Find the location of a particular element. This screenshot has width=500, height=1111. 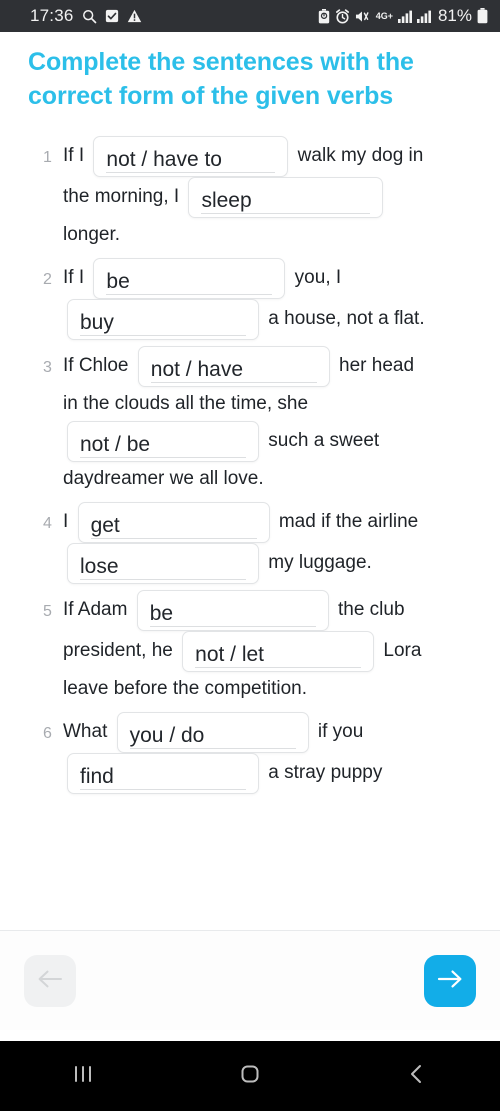

answer-input-value: buy is located at coordinates (163, 319).